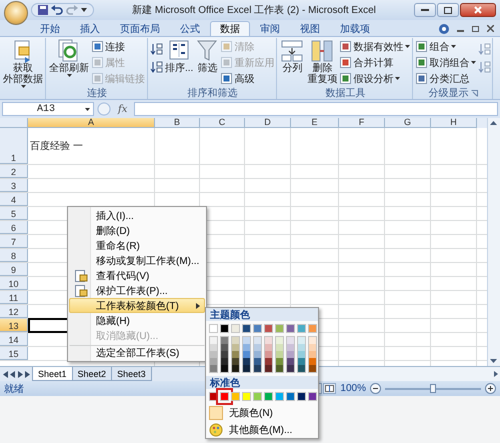  What do you see at coordinates (478, 10) in the screenshot?
I see `close-button` at bounding box center [478, 10].